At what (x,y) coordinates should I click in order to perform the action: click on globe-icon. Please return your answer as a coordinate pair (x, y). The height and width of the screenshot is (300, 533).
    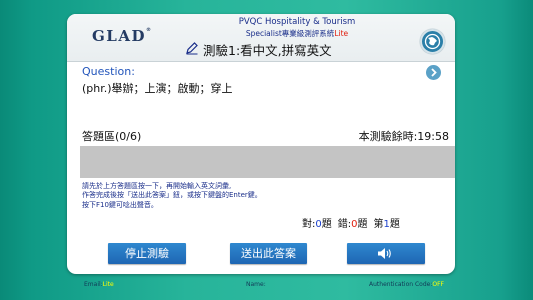
    Looking at the image, I should click on (432, 41).